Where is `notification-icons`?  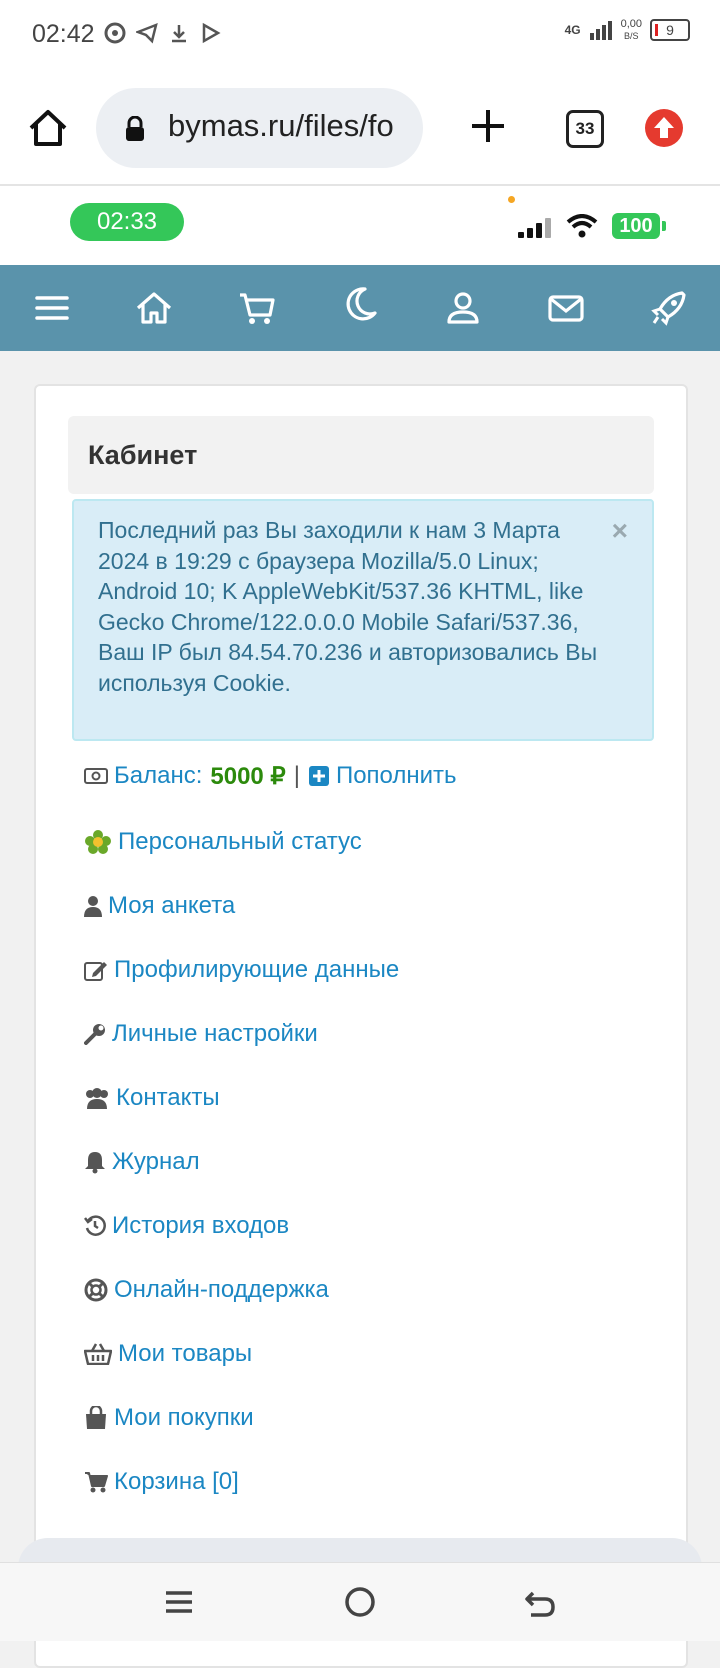
notification-icons is located at coordinates (163, 33).